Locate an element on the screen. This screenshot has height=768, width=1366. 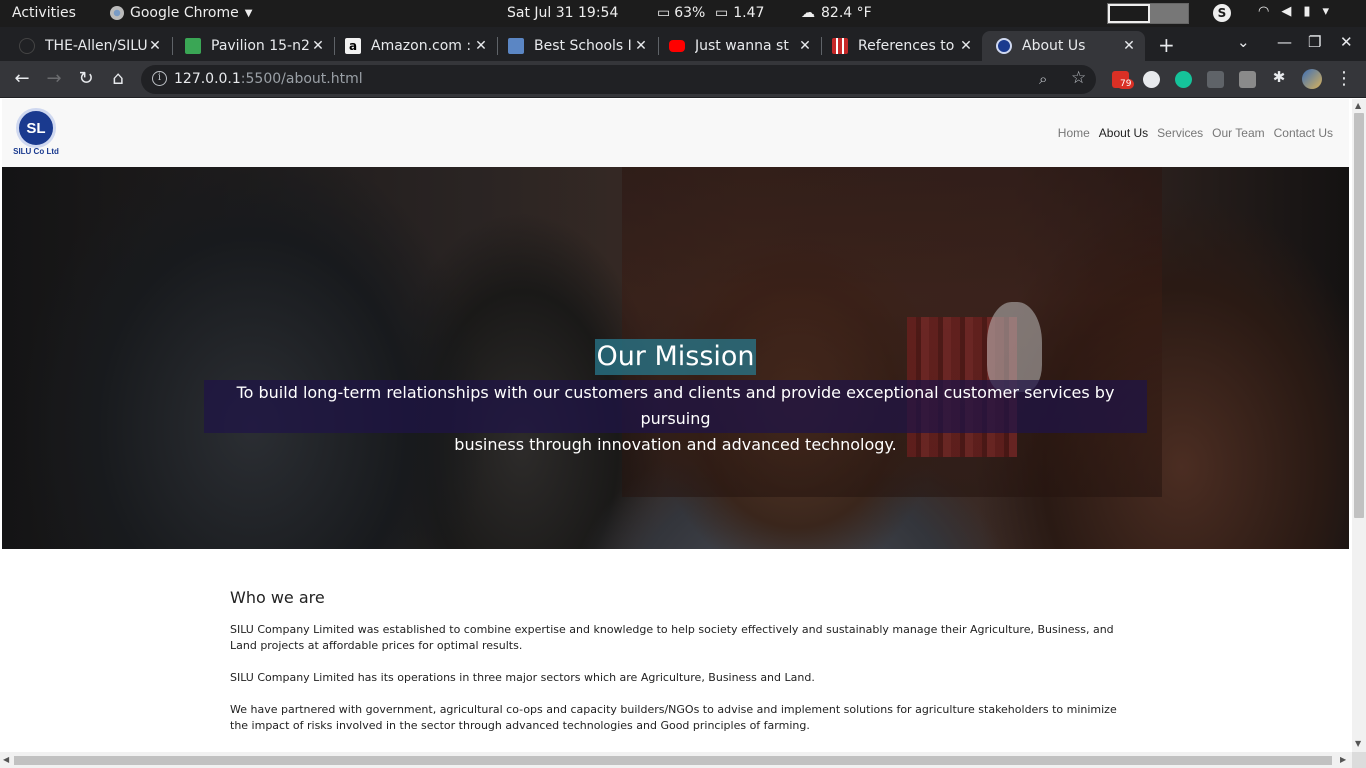
tab-title: Pavilion 15-n2 is located at coordinates (260, 46).